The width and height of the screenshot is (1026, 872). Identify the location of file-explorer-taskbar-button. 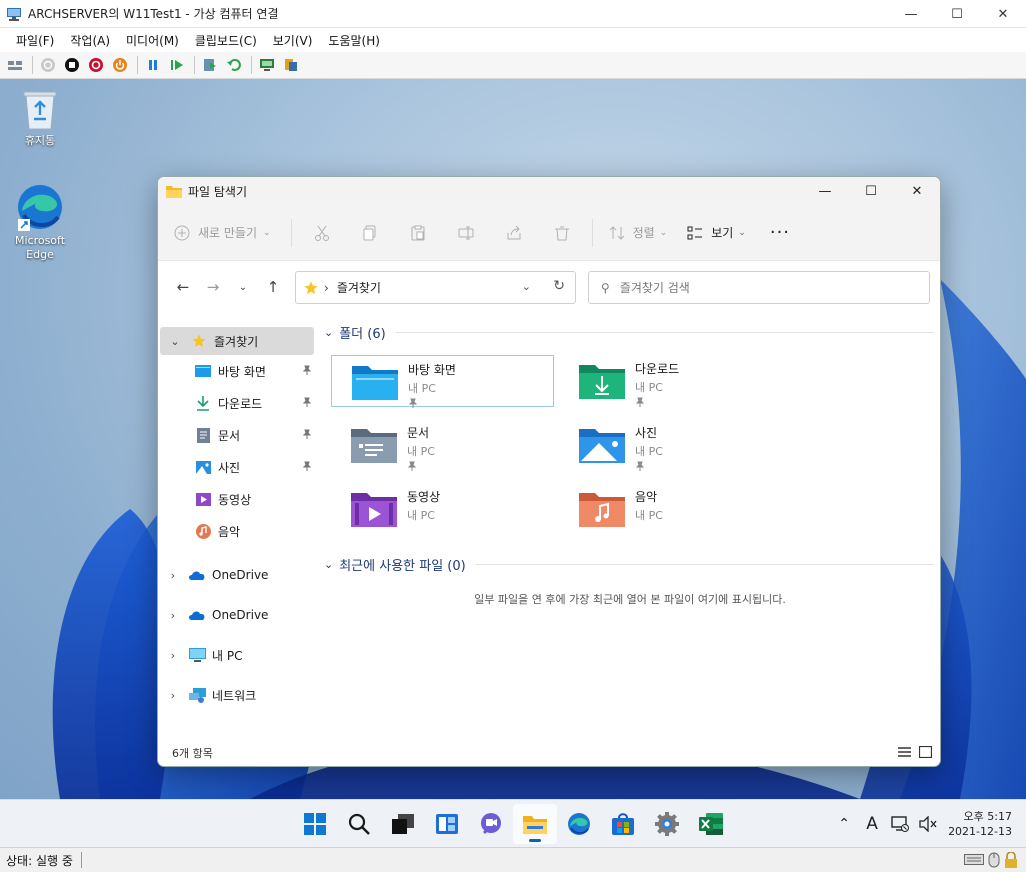
(535, 824).